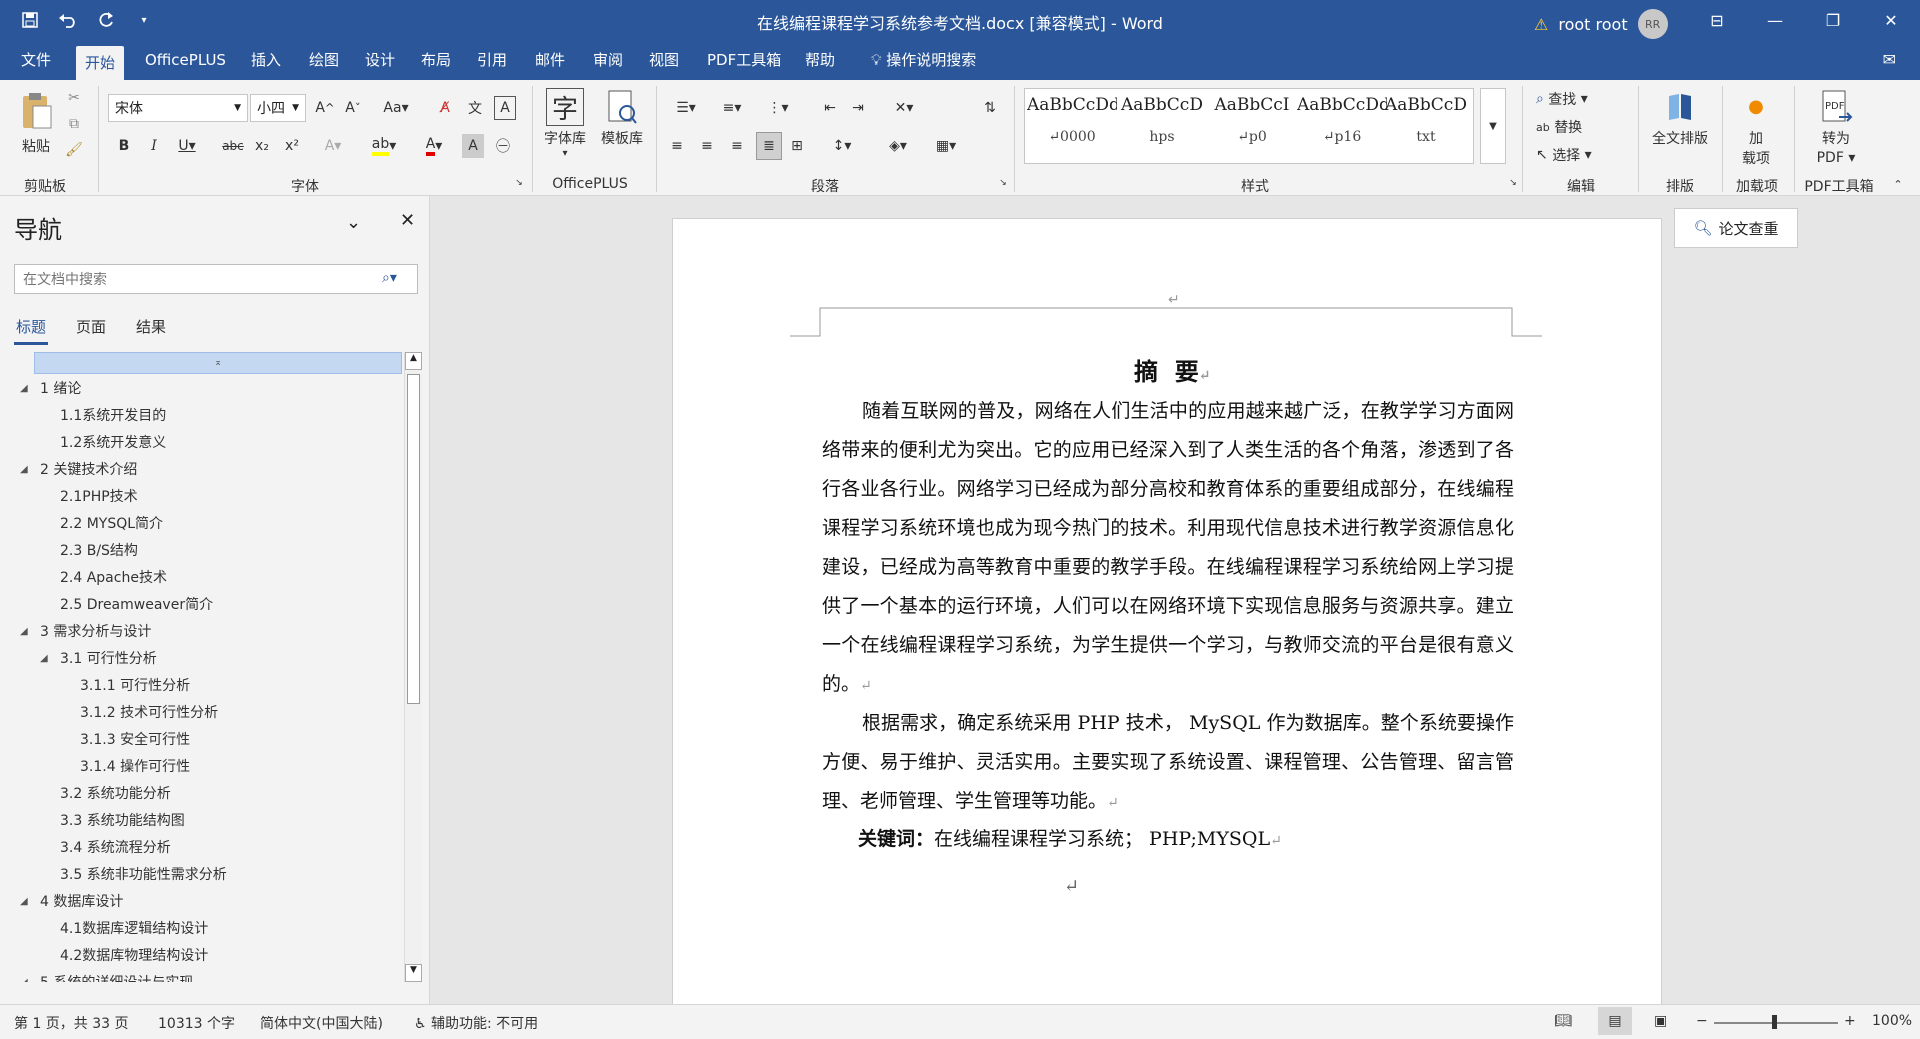  Describe the element at coordinates (505, 108) in the screenshot. I see `char-border-icon: A` at that location.